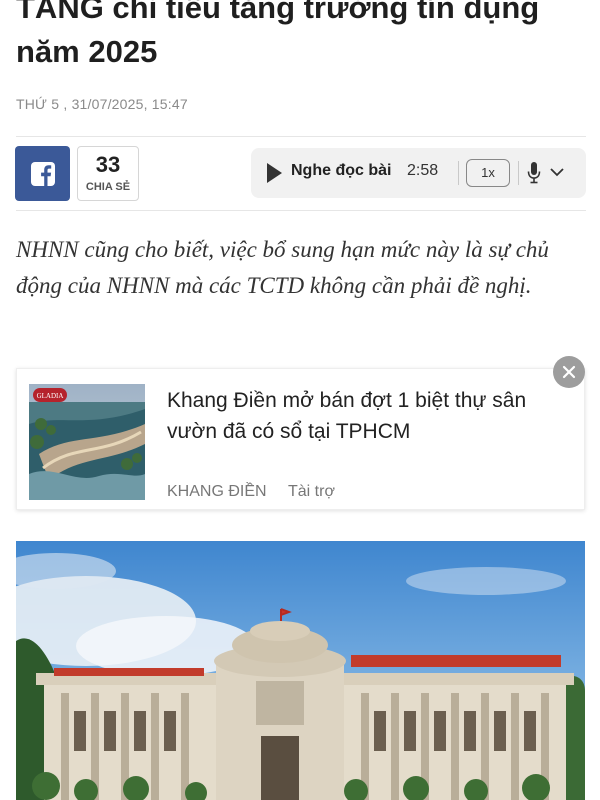 Image resolution: width=600 pixels, height=800 pixels. I want to click on audio-player: Nghe đọc bài 2:58 1x, so click(418, 173).